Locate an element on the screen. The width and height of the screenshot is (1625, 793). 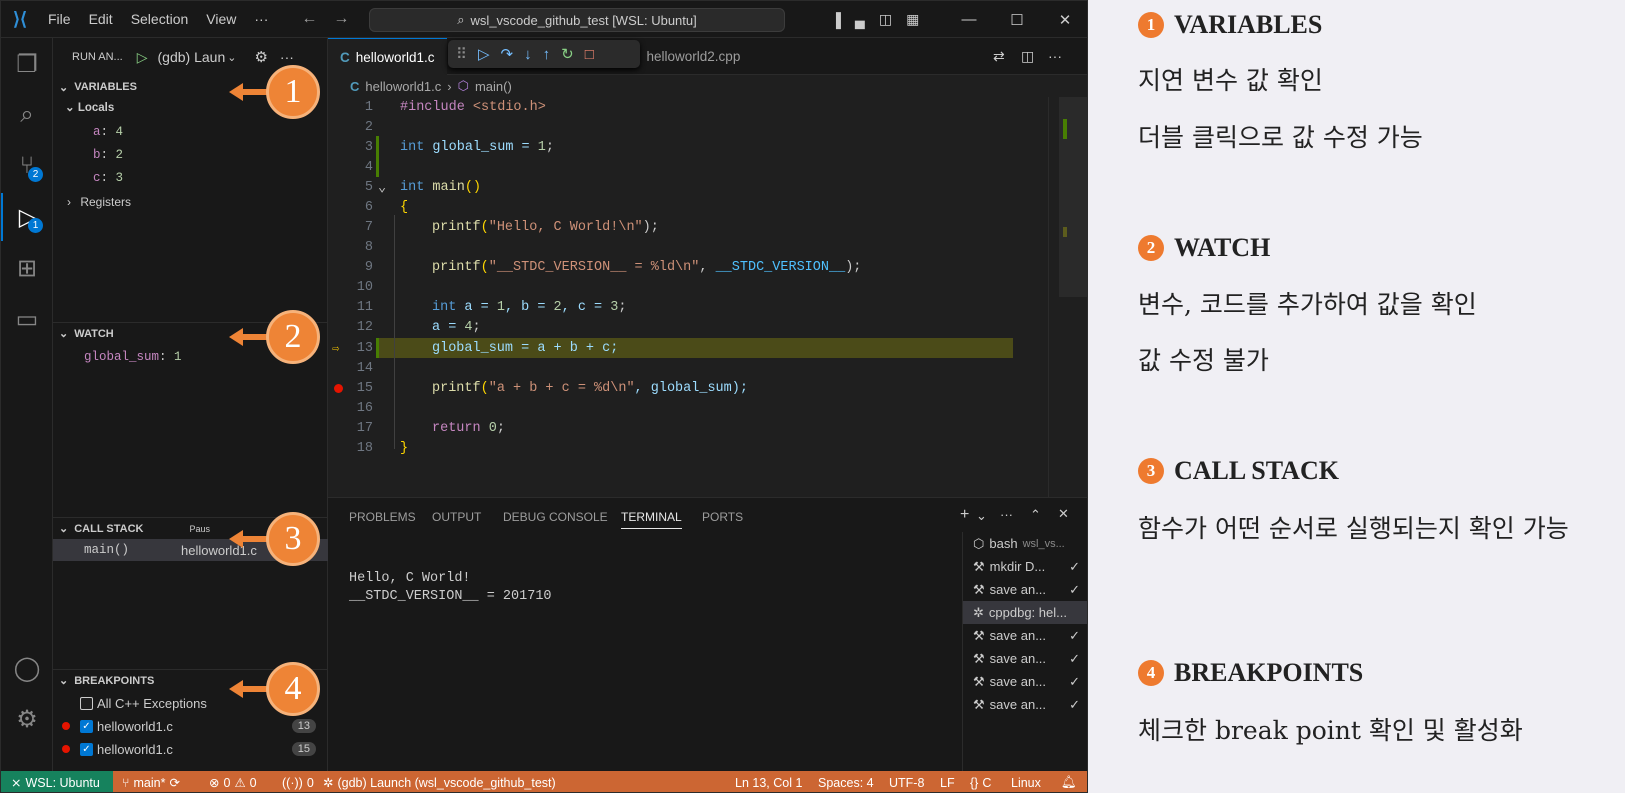
extensions-icon: ⊞ is located at coordinates (27, 268).